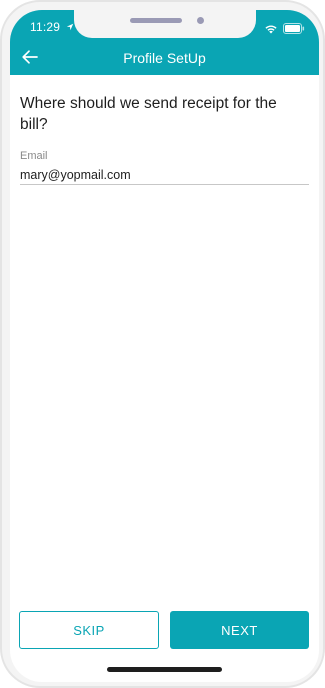 This screenshot has height=688, width=325. I want to click on status-bar-icons, so click(284, 30).